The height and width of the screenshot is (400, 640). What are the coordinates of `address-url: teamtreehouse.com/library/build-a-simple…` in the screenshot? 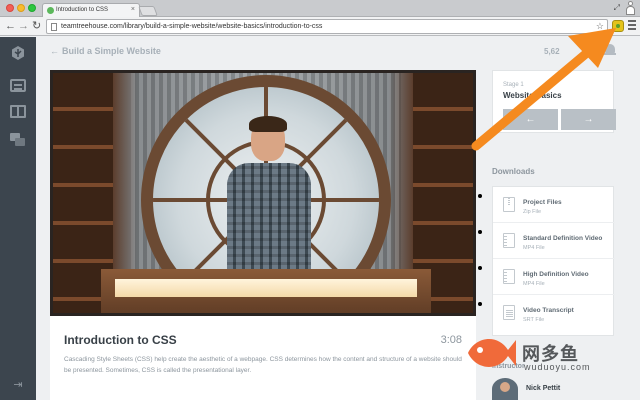 It's located at (192, 26).